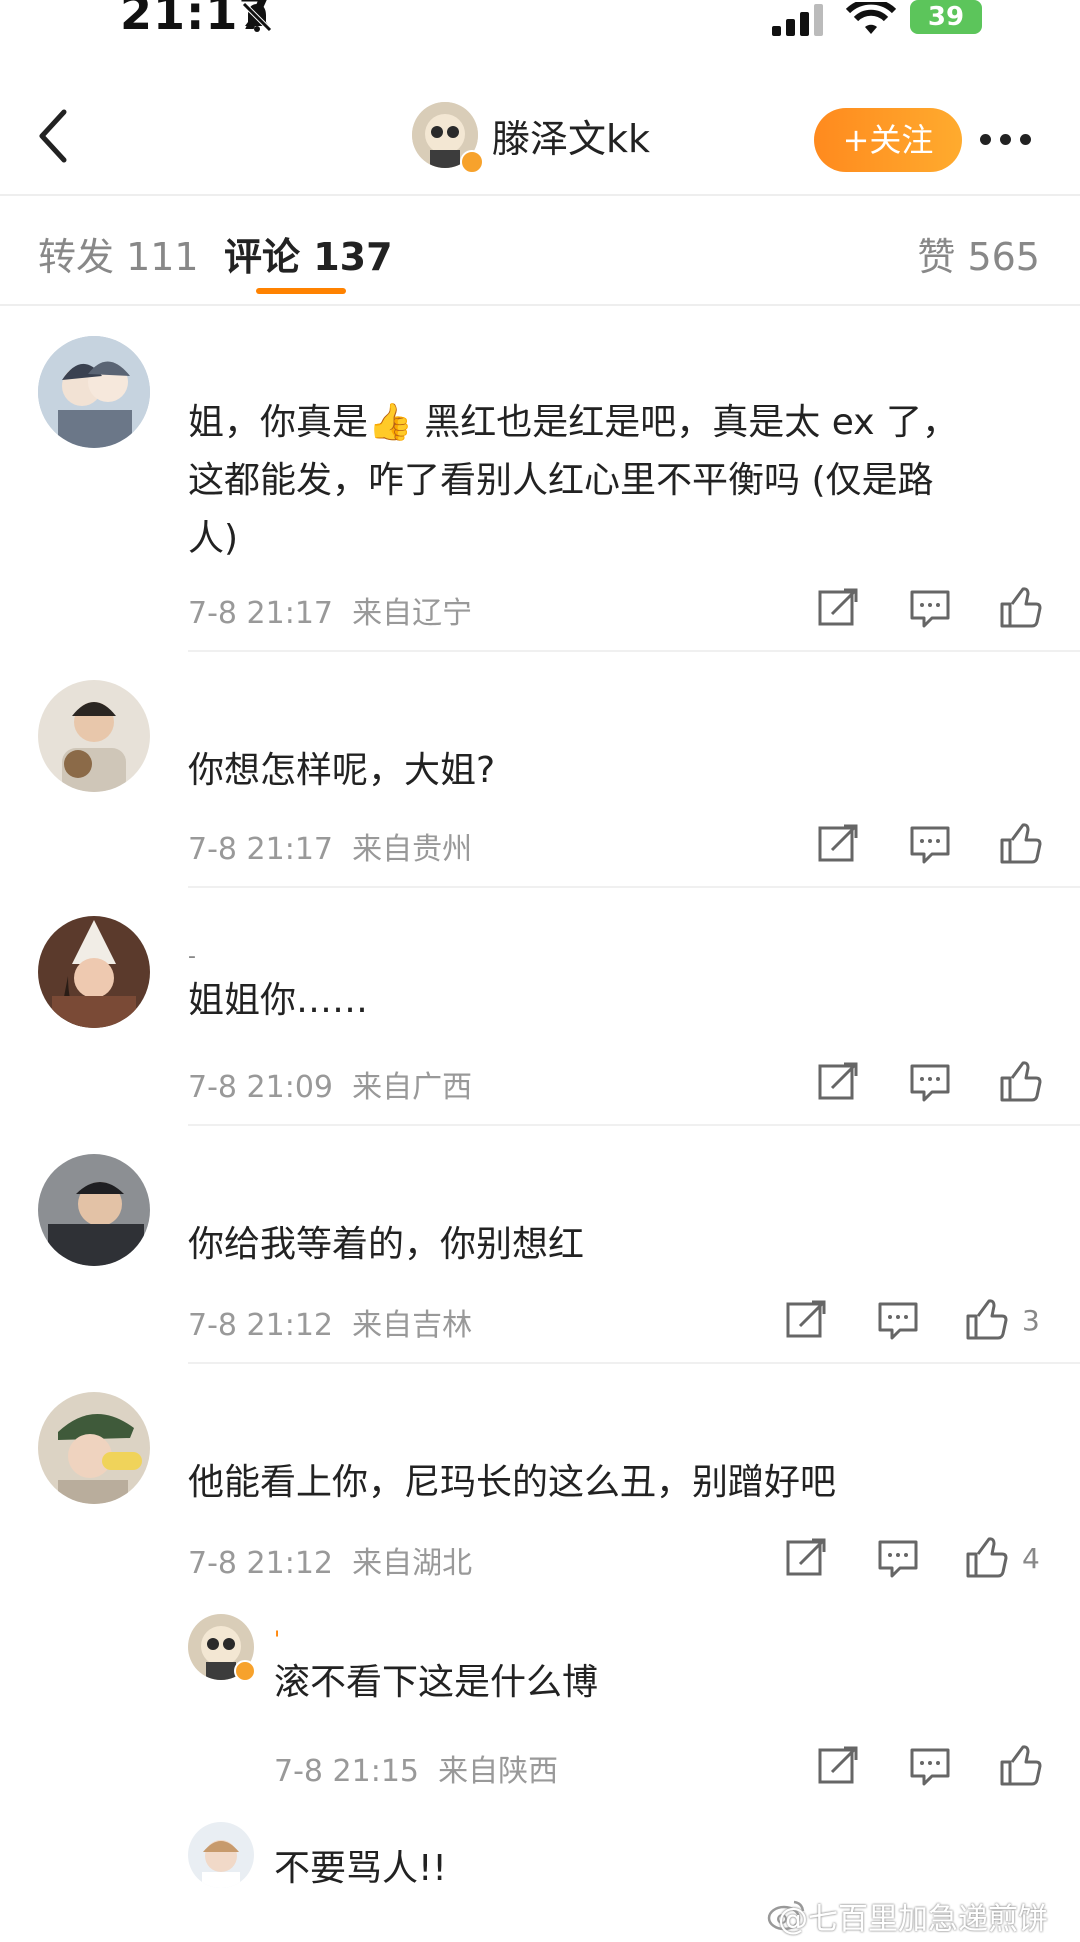  What do you see at coordinates (797, 20) in the screenshot?
I see `signal-icon` at bounding box center [797, 20].